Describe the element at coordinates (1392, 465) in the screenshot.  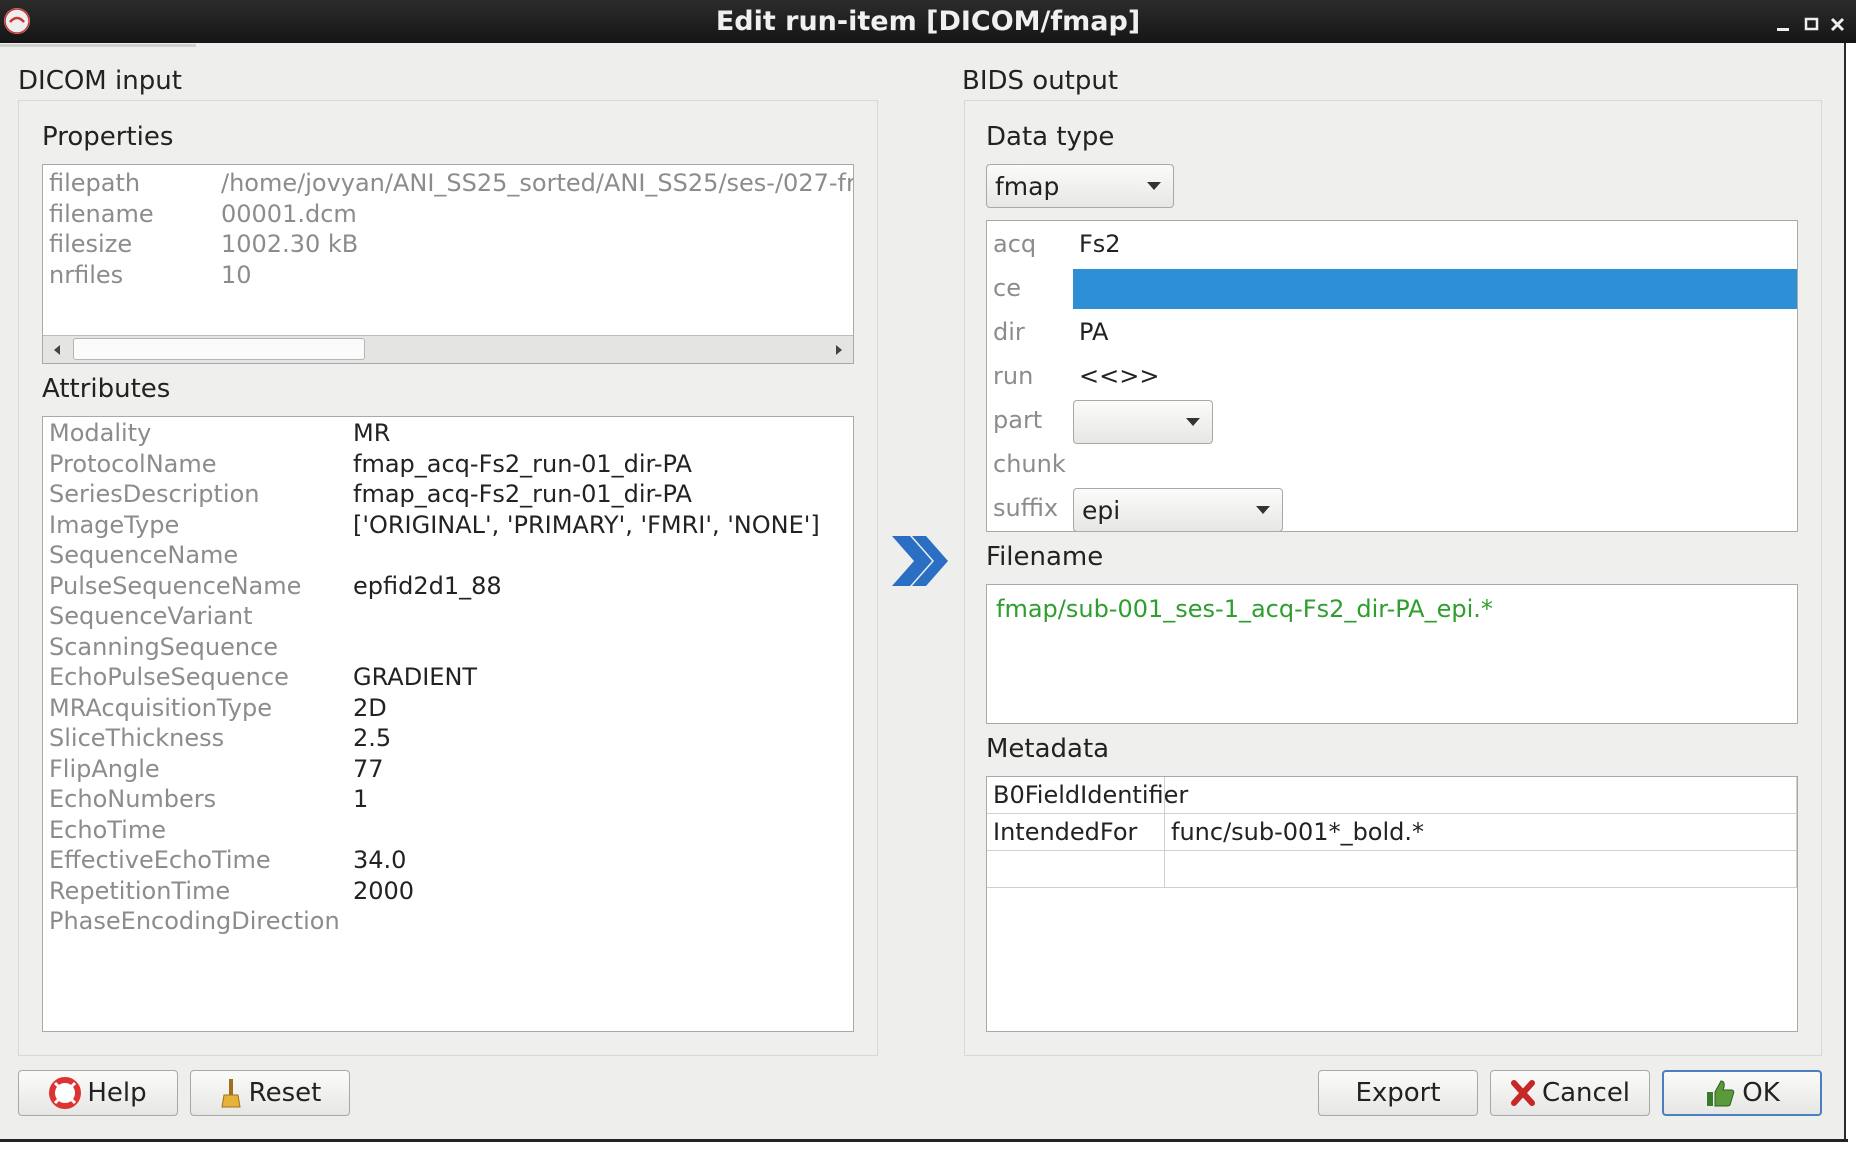
I see `entity-row-chunk: chunk` at that location.